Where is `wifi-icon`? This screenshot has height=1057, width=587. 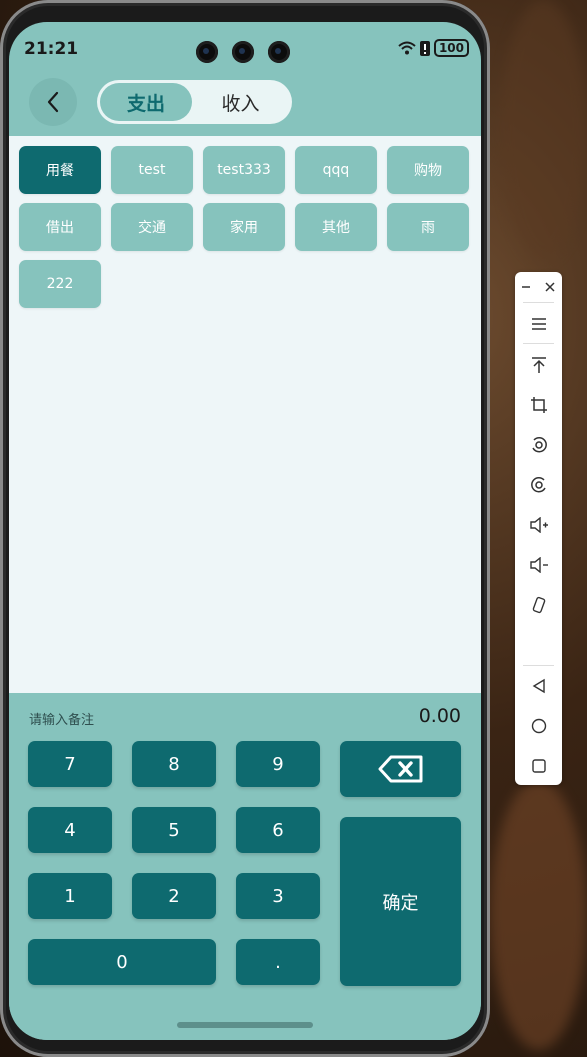
wifi-icon is located at coordinates (407, 48).